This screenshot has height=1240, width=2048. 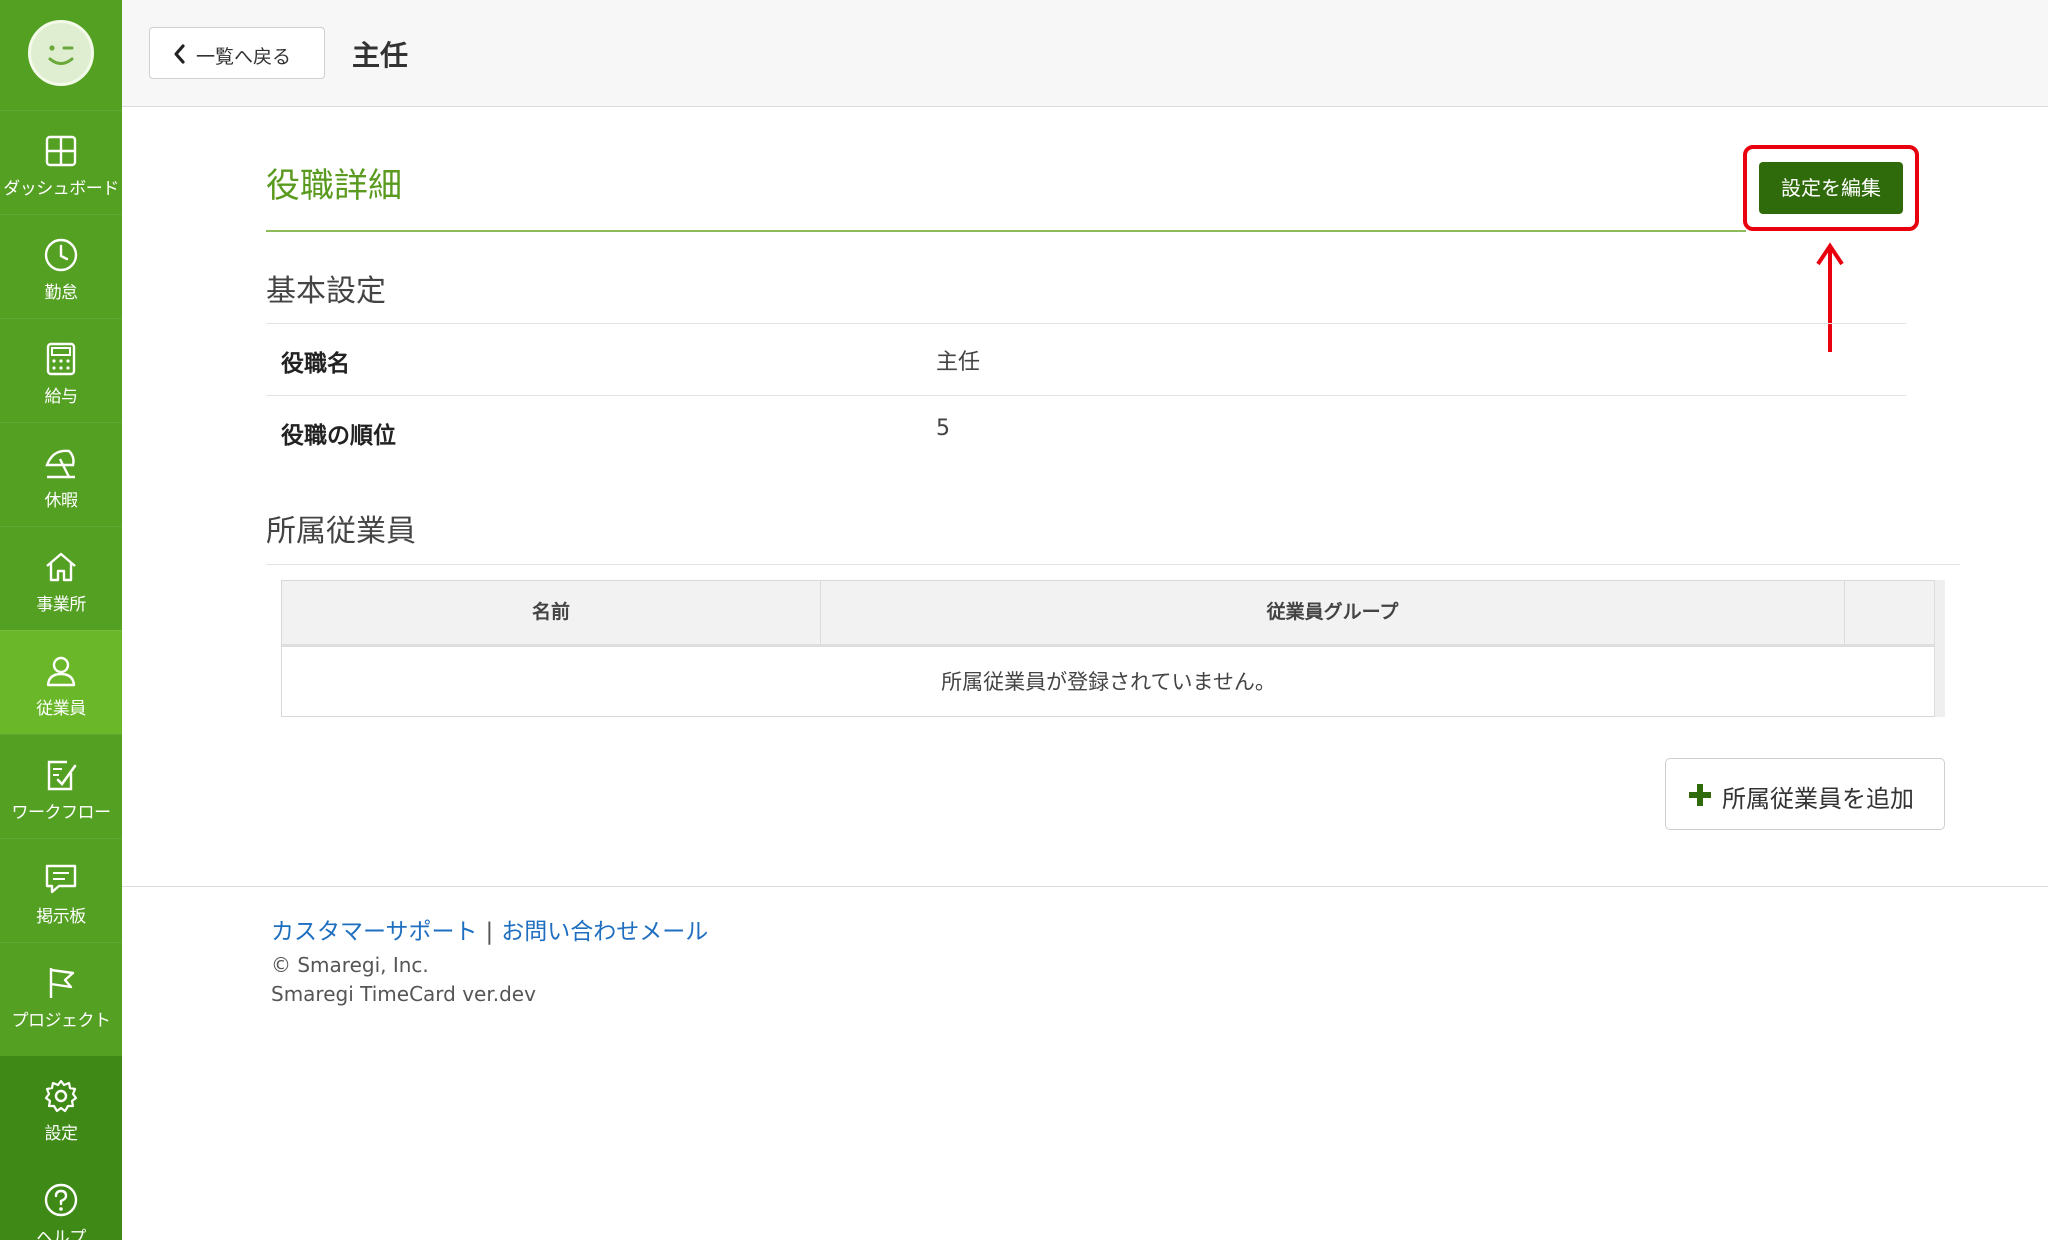 What do you see at coordinates (338, 436) in the screenshot?
I see `field-label-position-rank: 役職の順位` at bounding box center [338, 436].